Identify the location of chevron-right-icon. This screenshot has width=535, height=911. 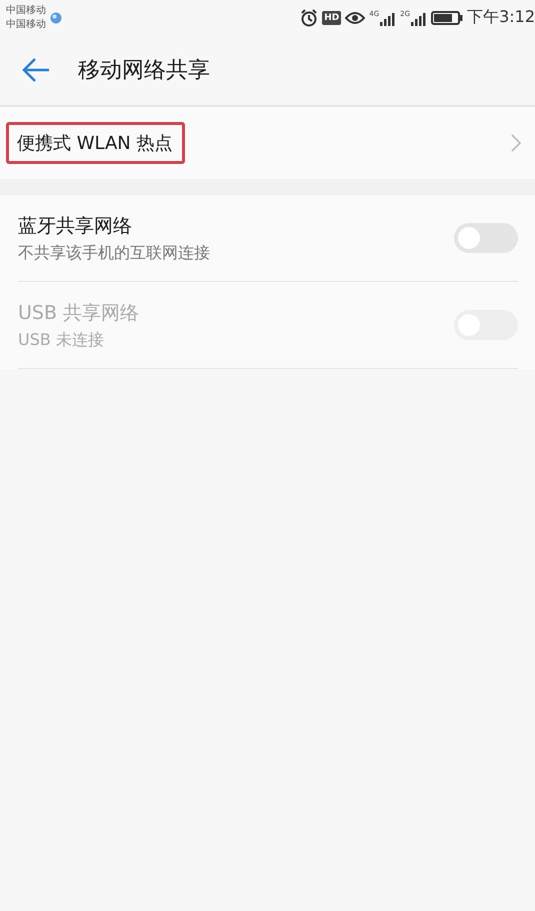
(516, 143).